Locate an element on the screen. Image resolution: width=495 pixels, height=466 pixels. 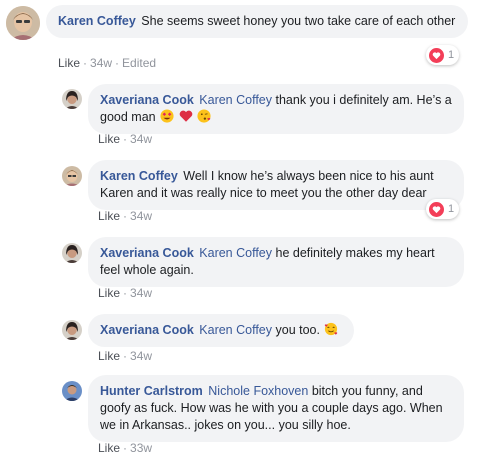
comment-bubble: Xaveriana Cook Karen Coffey you too. is located at coordinates (221, 330).